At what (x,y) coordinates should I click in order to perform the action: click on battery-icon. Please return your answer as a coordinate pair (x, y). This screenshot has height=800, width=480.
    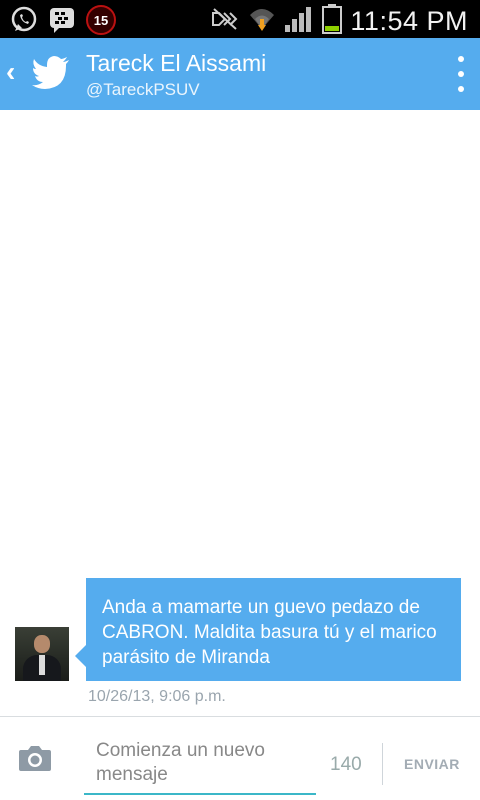
    Looking at the image, I should click on (332, 21).